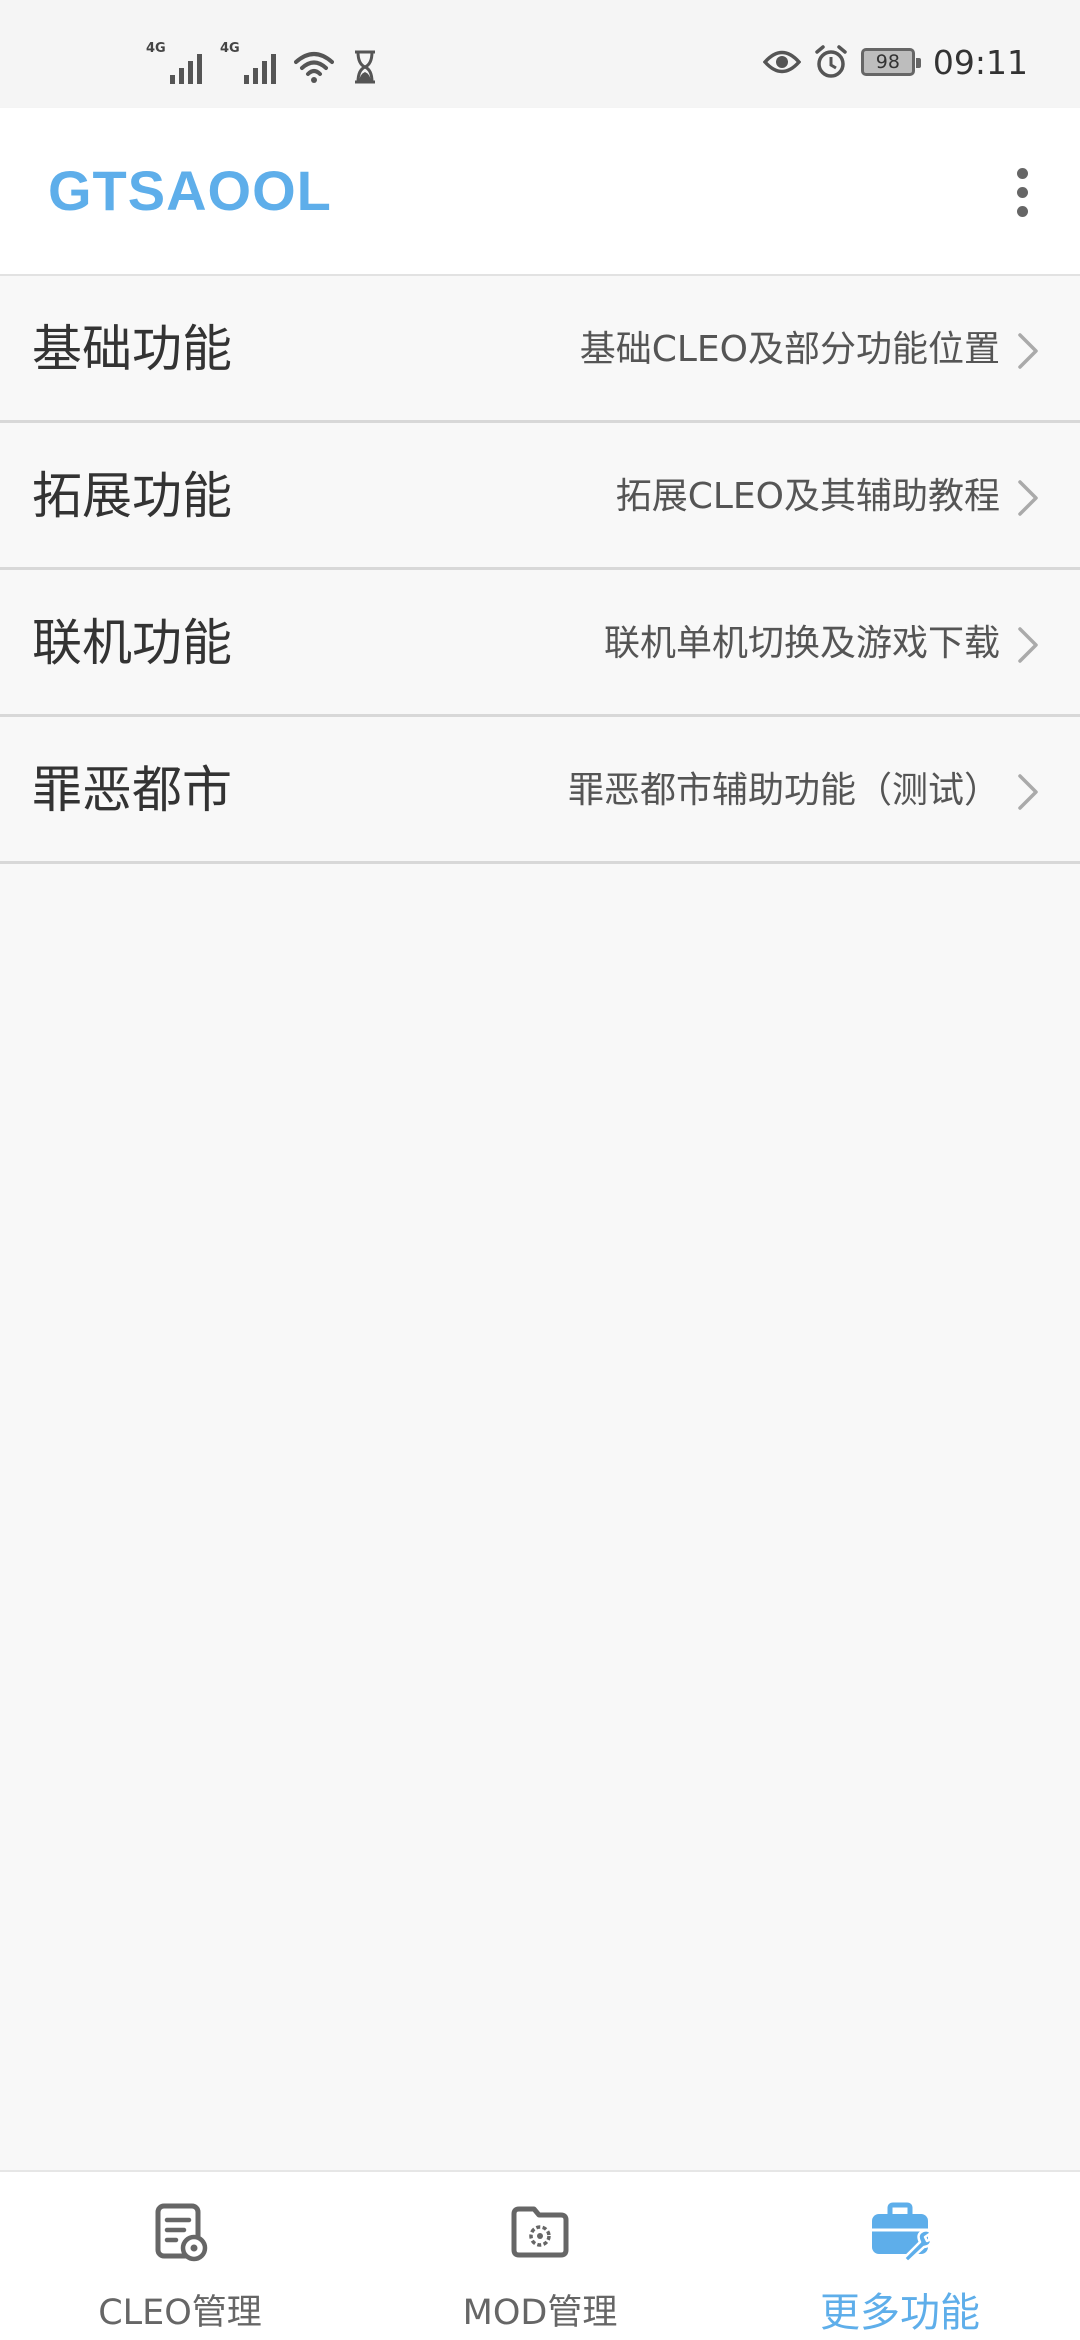 The width and height of the screenshot is (1080, 2340). What do you see at coordinates (540, 496) in the screenshot?
I see `list-item-extended: 拓展功能 拓展CLEO及其辅助教程` at bounding box center [540, 496].